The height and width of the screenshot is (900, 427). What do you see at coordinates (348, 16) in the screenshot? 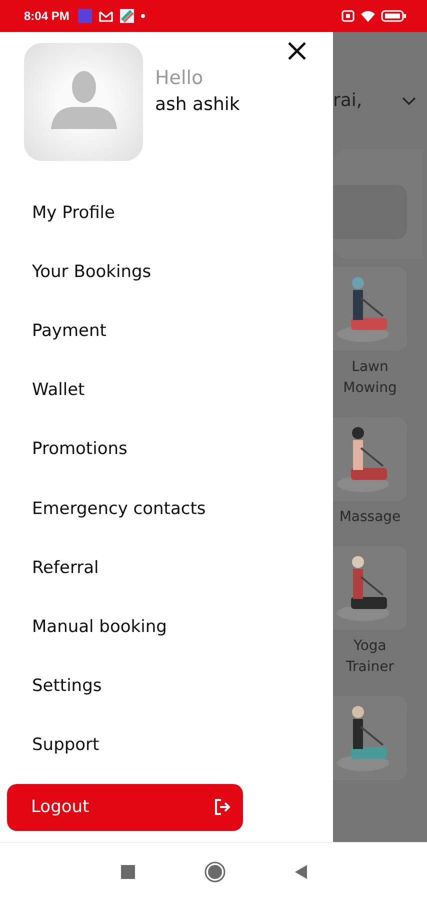
I see `screen-icon` at bounding box center [348, 16].